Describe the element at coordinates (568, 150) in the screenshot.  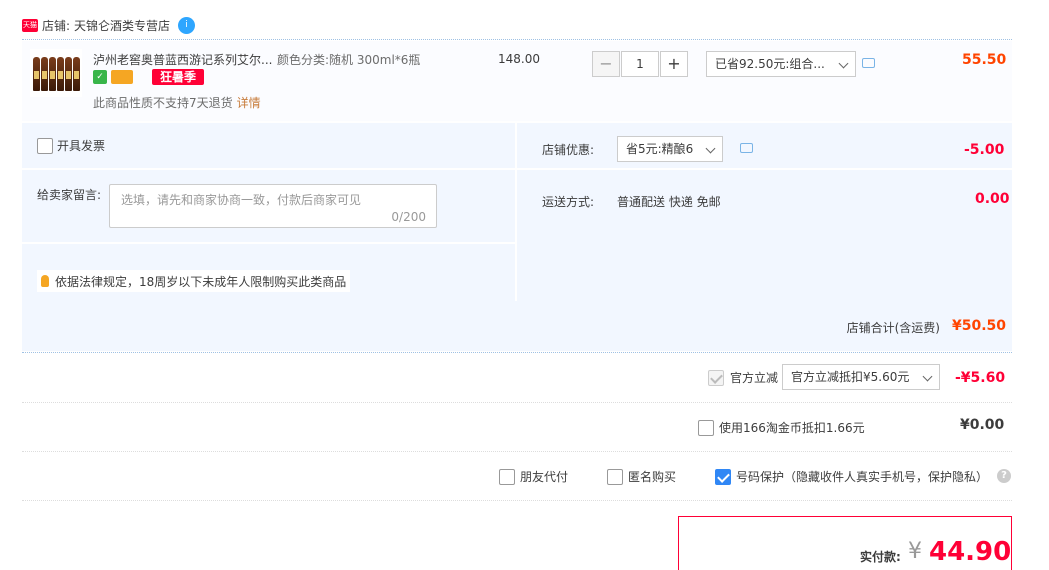
I see `shop-discount-label: 店铺优惠:` at that location.